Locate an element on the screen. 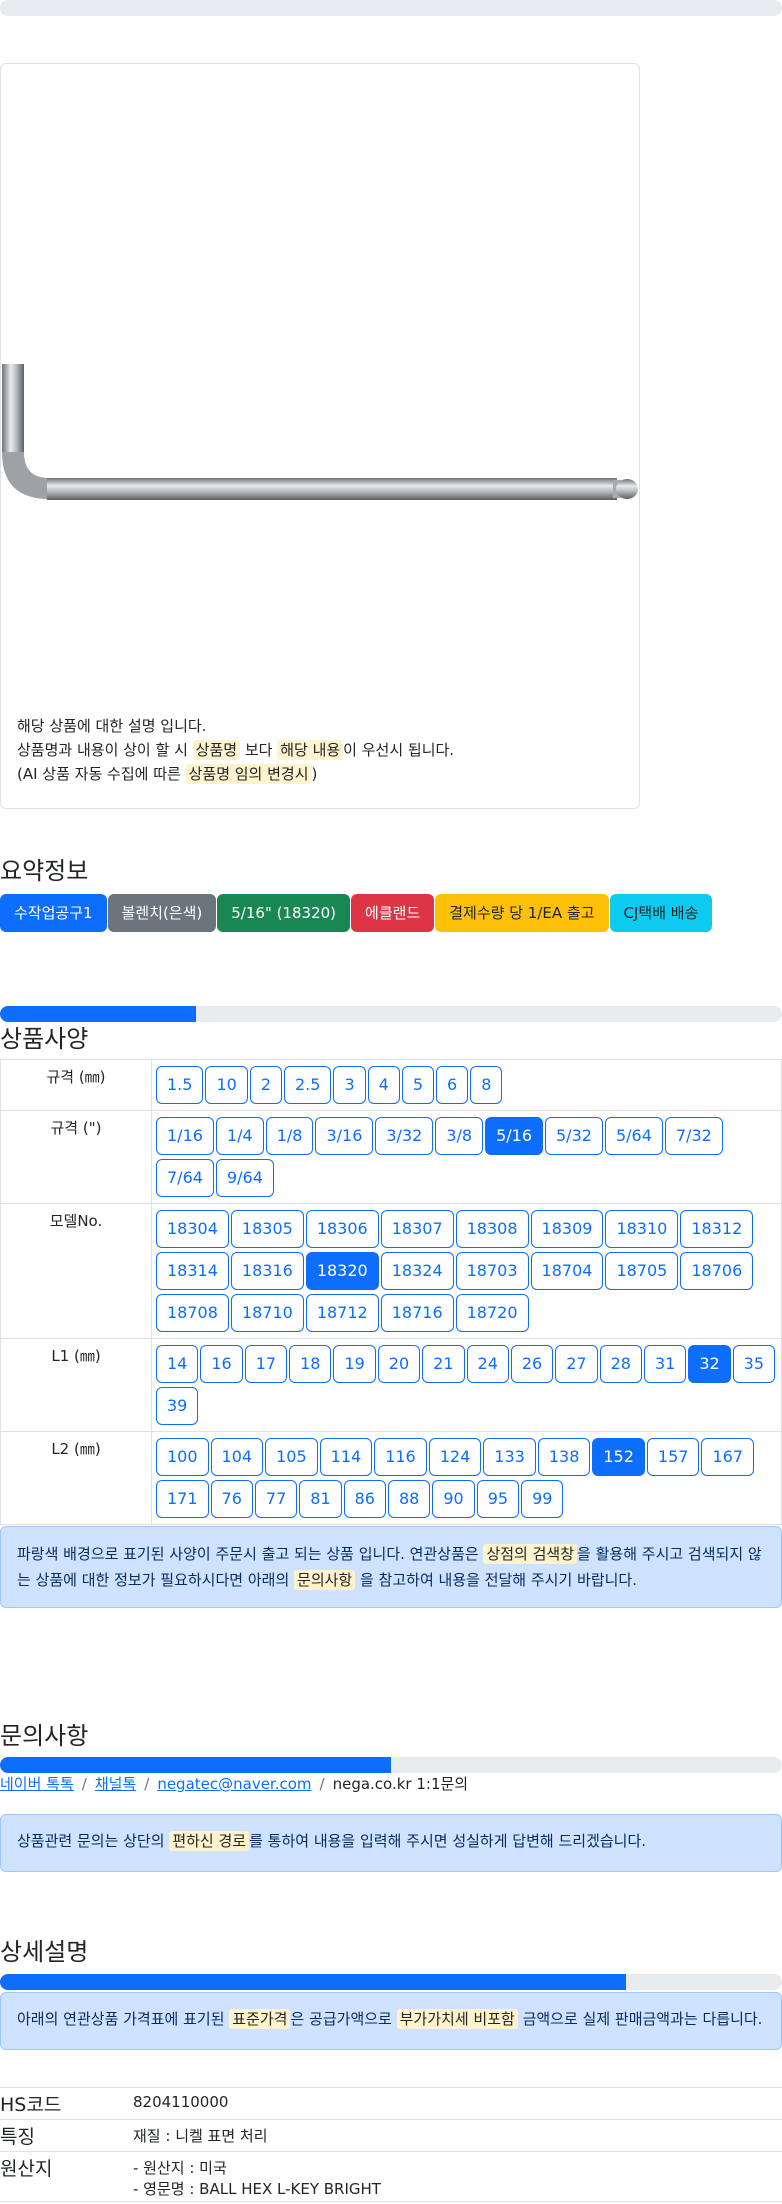 The width and height of the screenshot is (782, 2204). origin-english-name: - 영문명 : BALL HEX L-KEY BRIGHT is located at coordinates (257, 2189).